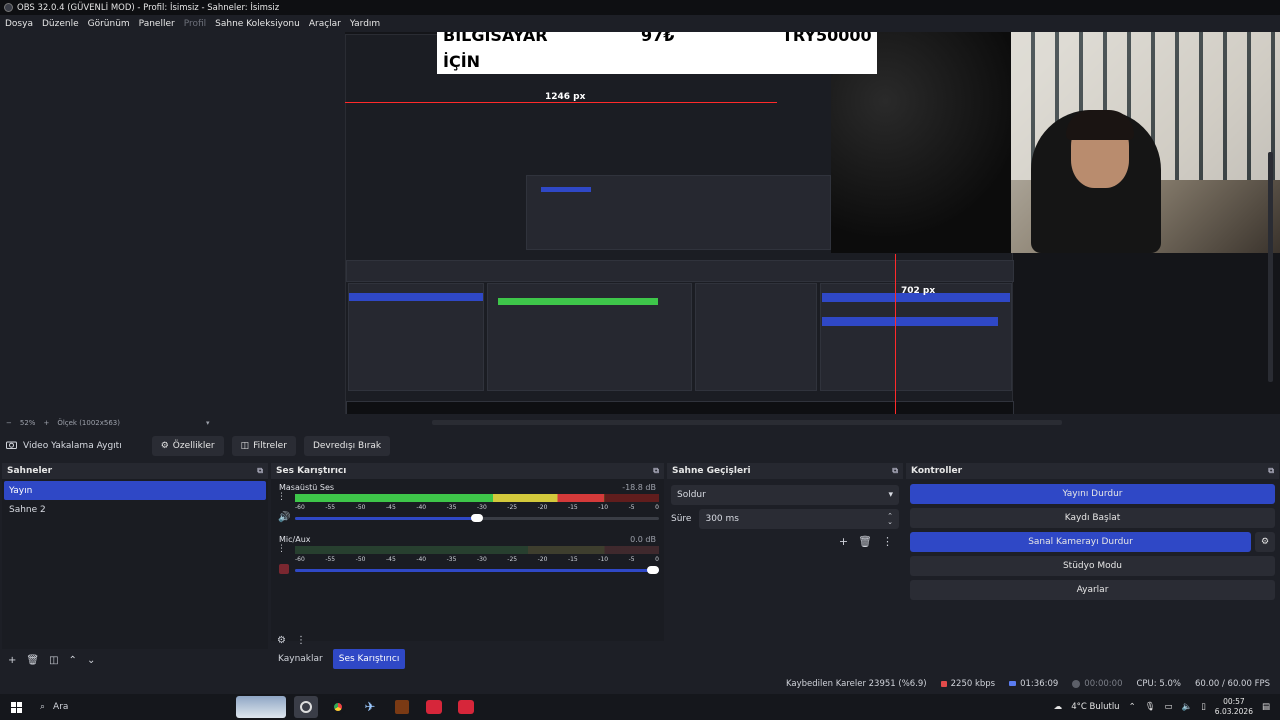 Image resolution: width=1280 pixels, height=720 pixels. I want to click on scene-item-yayin: Yayın, so click(135, 490).